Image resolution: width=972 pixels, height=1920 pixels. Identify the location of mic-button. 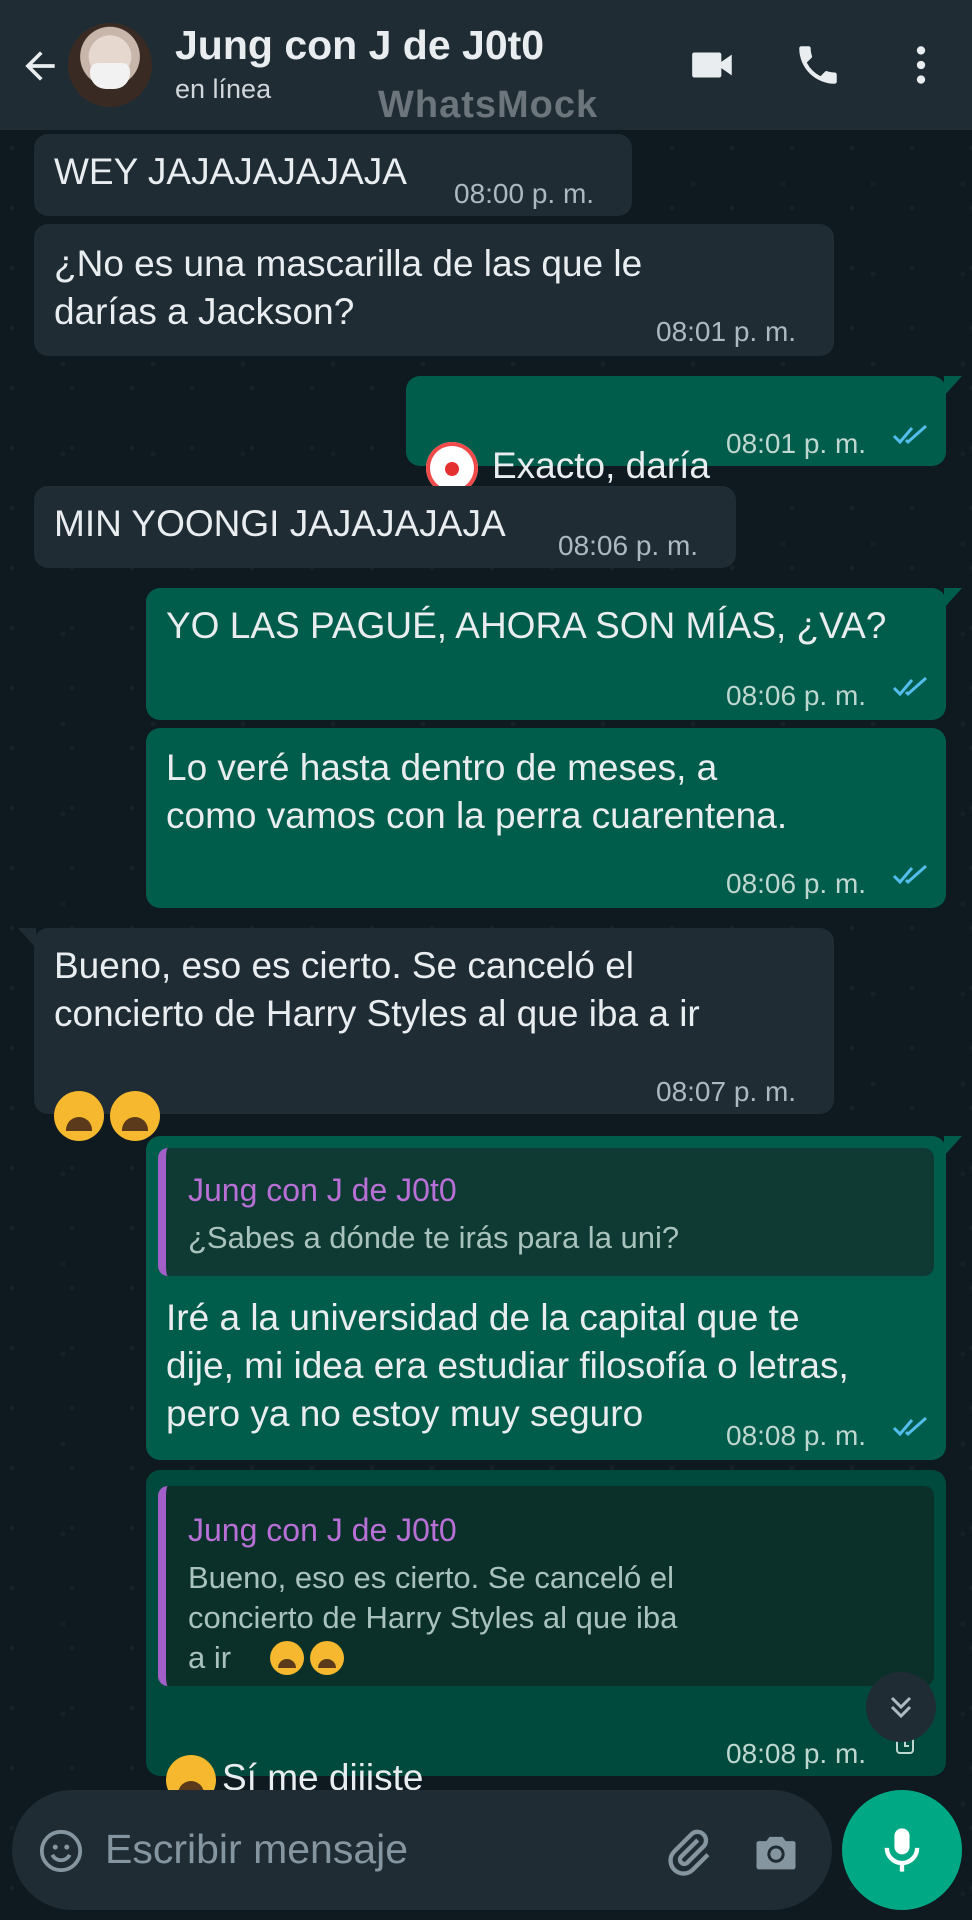
(902, 1850).